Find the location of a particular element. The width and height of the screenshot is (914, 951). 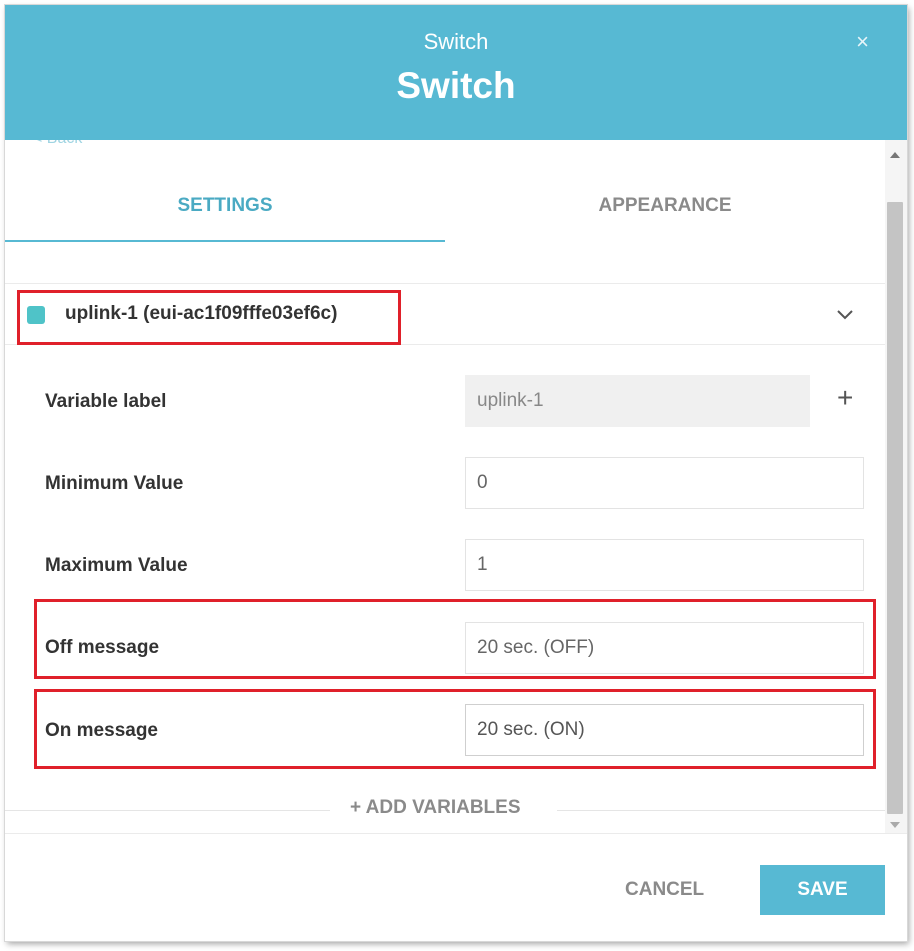

dialog-header: Switch Switch × is located at coordinates (456, 72).